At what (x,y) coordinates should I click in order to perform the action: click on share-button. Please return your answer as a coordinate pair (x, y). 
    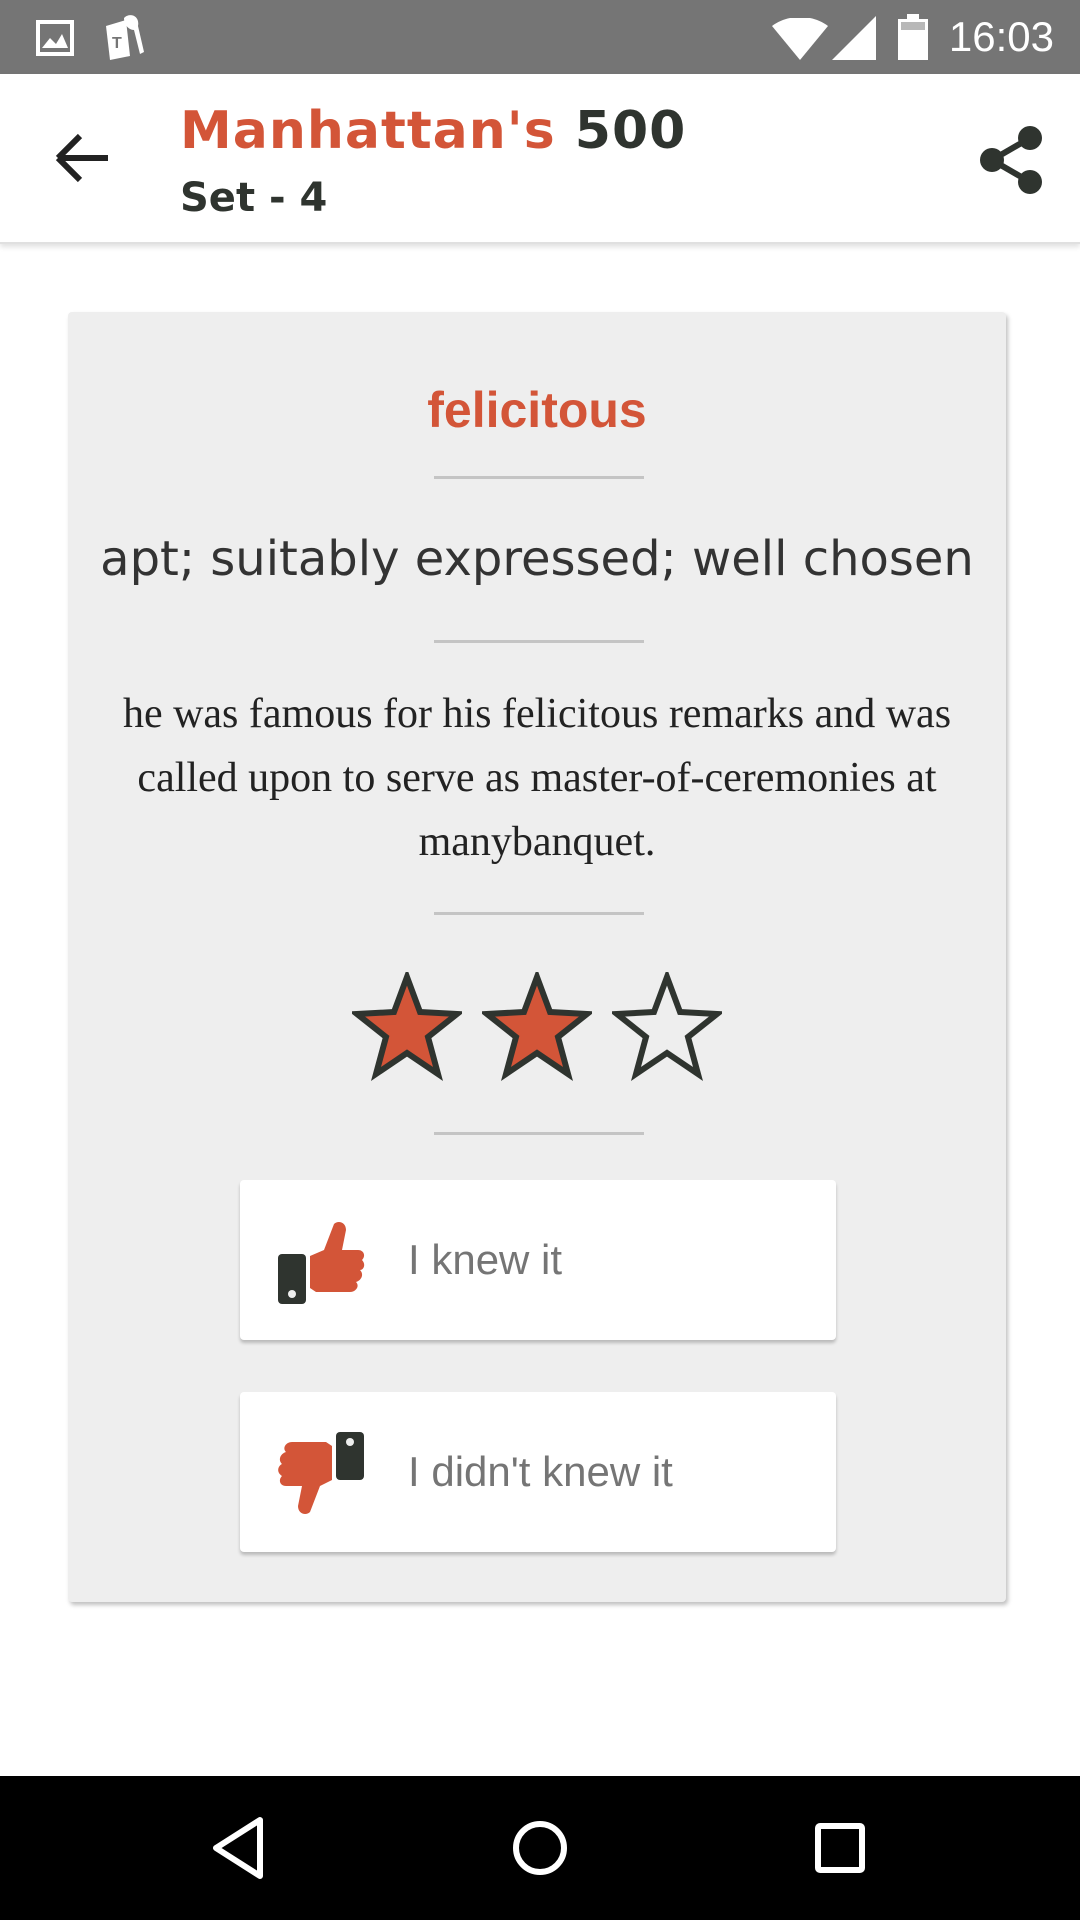
    Looking at the image, I should click on (1012, 160).